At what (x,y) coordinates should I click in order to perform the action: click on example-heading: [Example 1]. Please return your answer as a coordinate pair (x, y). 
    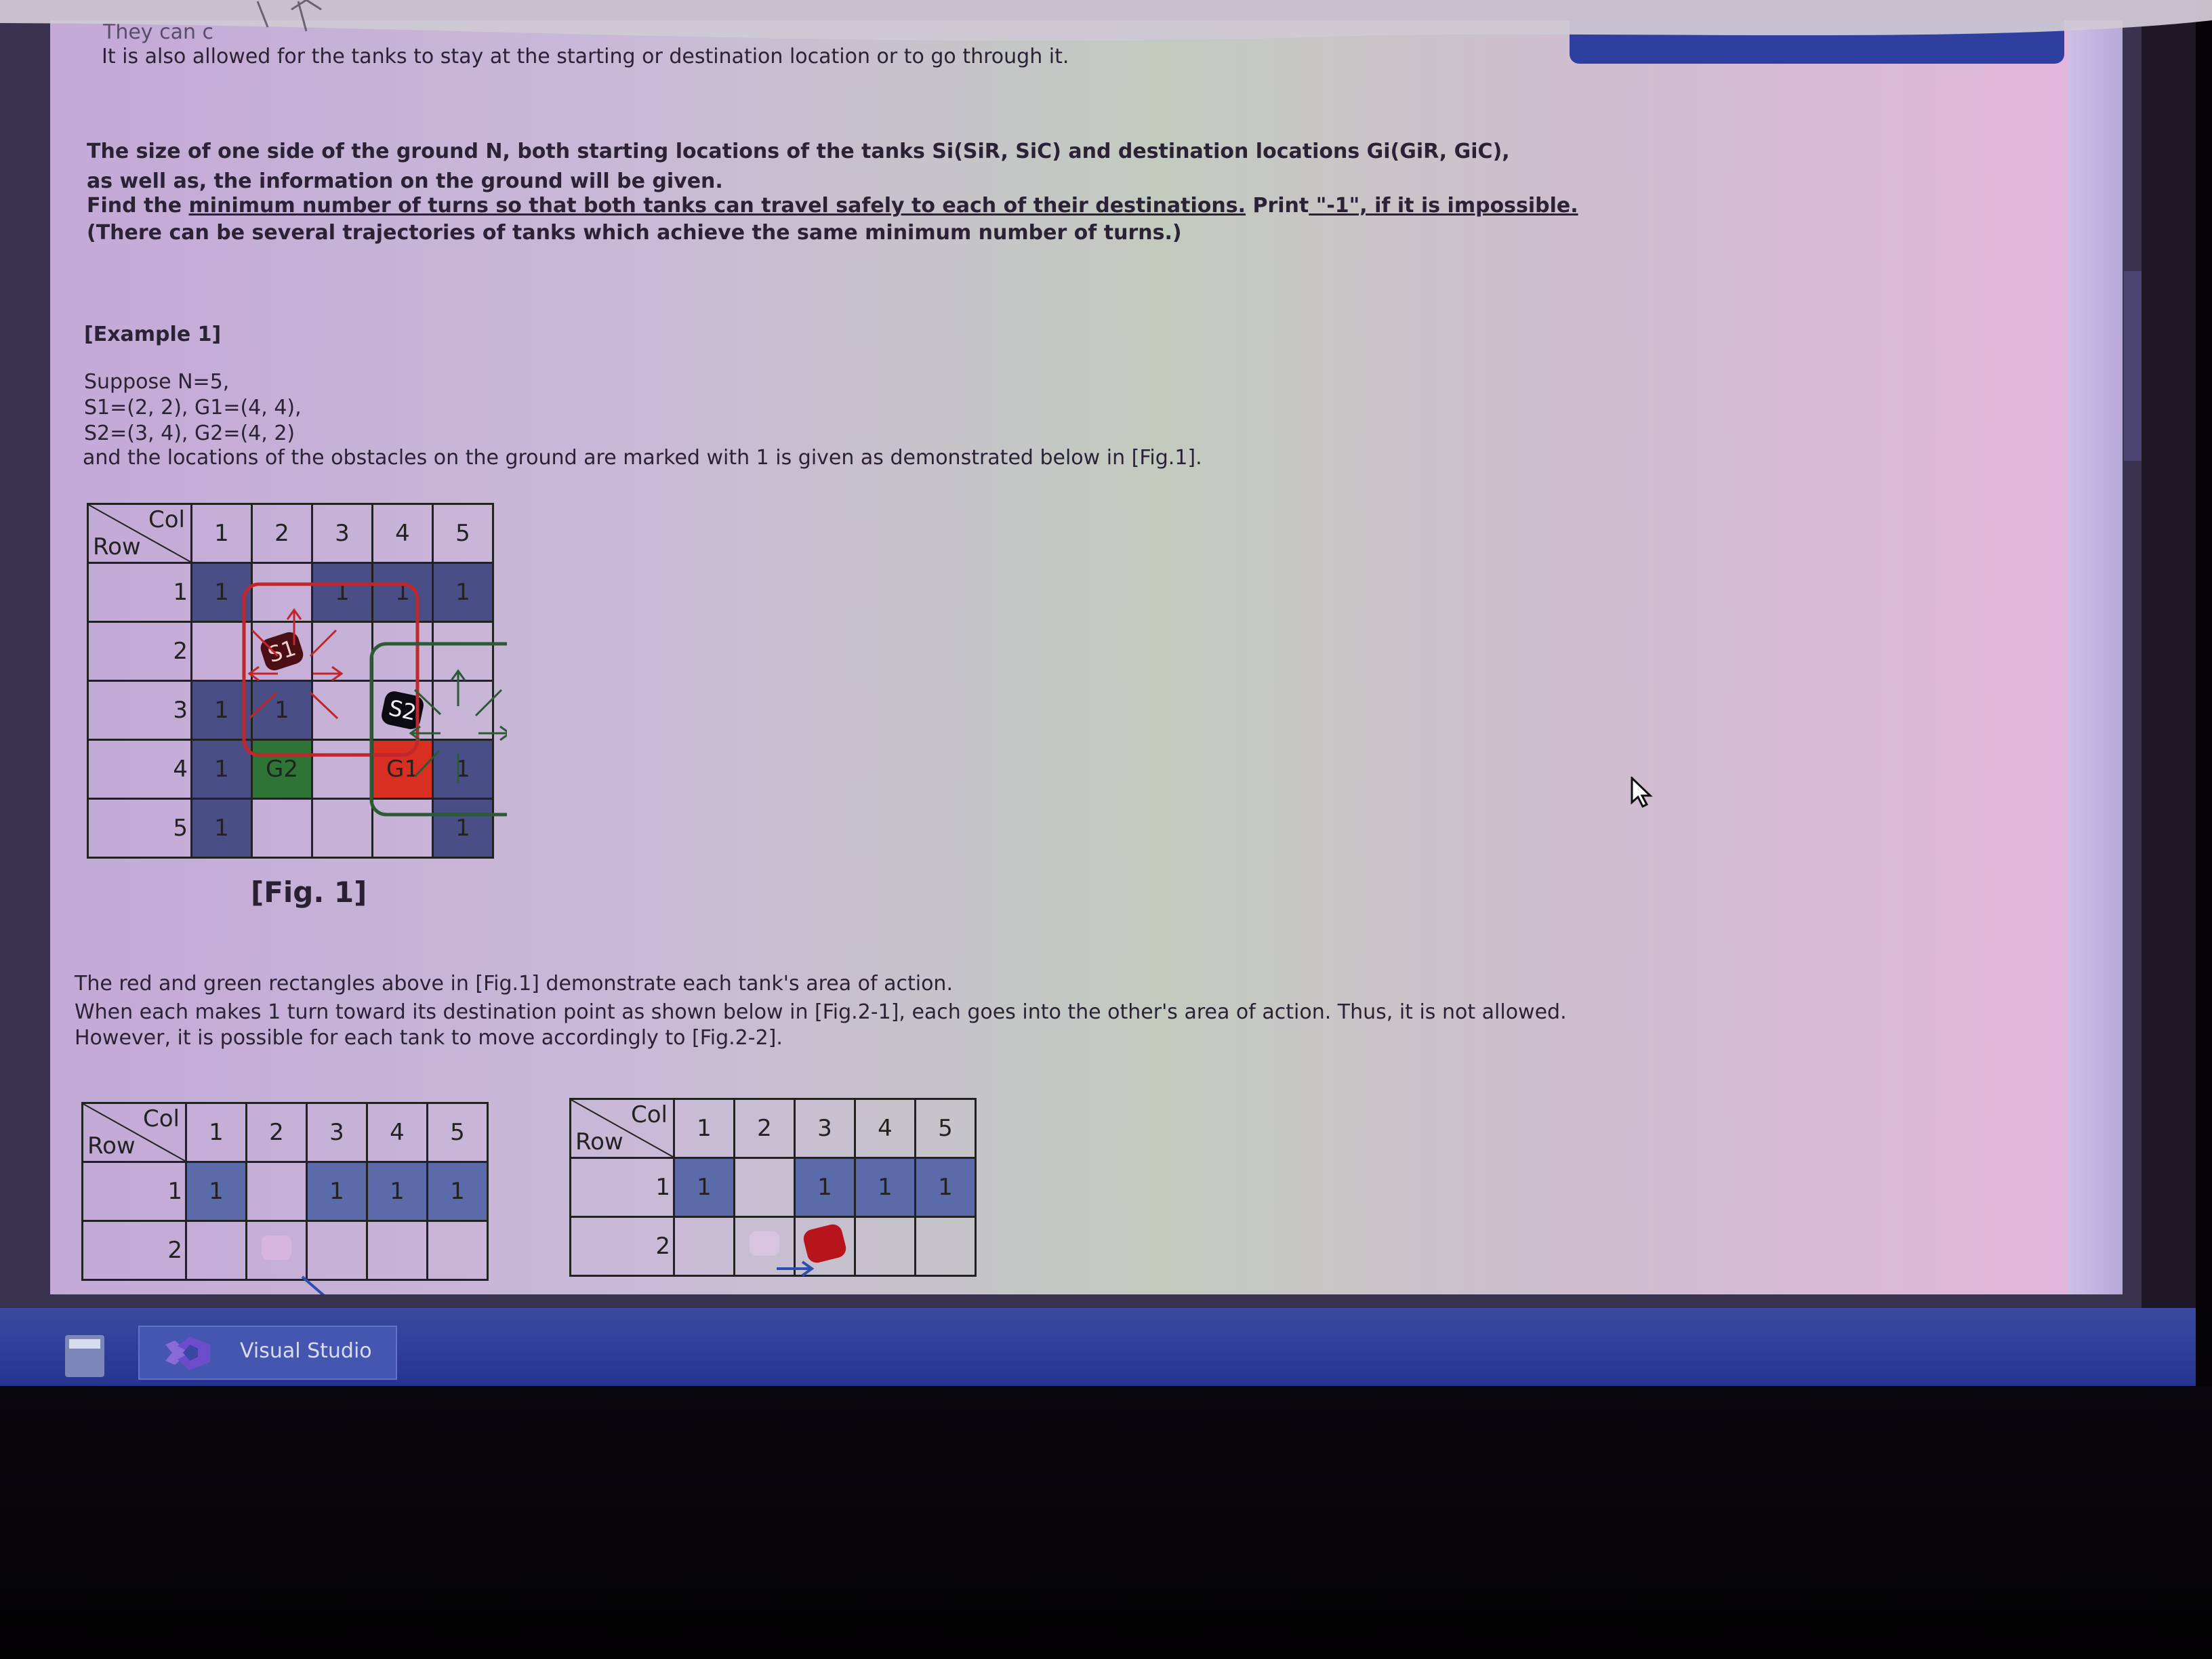
    Looking at the image, I should click on (153, 335).